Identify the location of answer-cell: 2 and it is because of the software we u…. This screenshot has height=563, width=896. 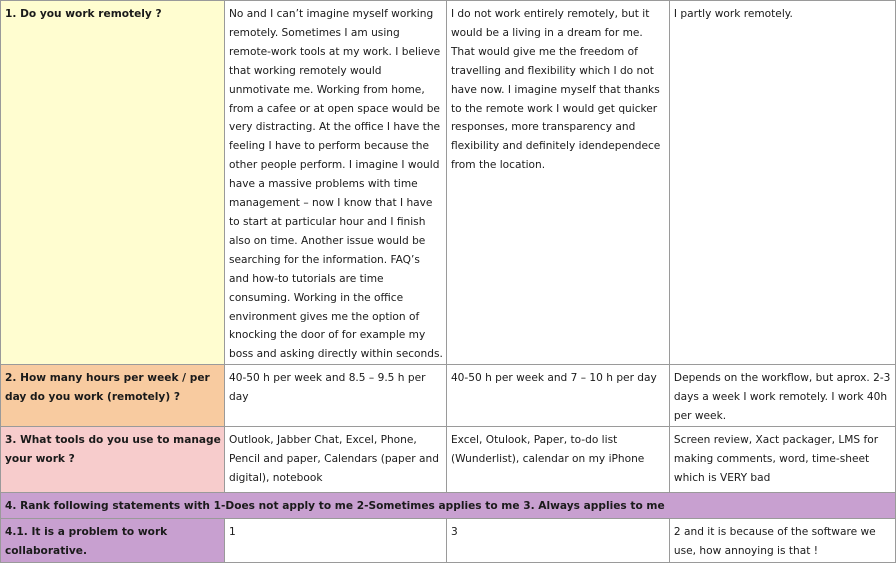
(782, 540).